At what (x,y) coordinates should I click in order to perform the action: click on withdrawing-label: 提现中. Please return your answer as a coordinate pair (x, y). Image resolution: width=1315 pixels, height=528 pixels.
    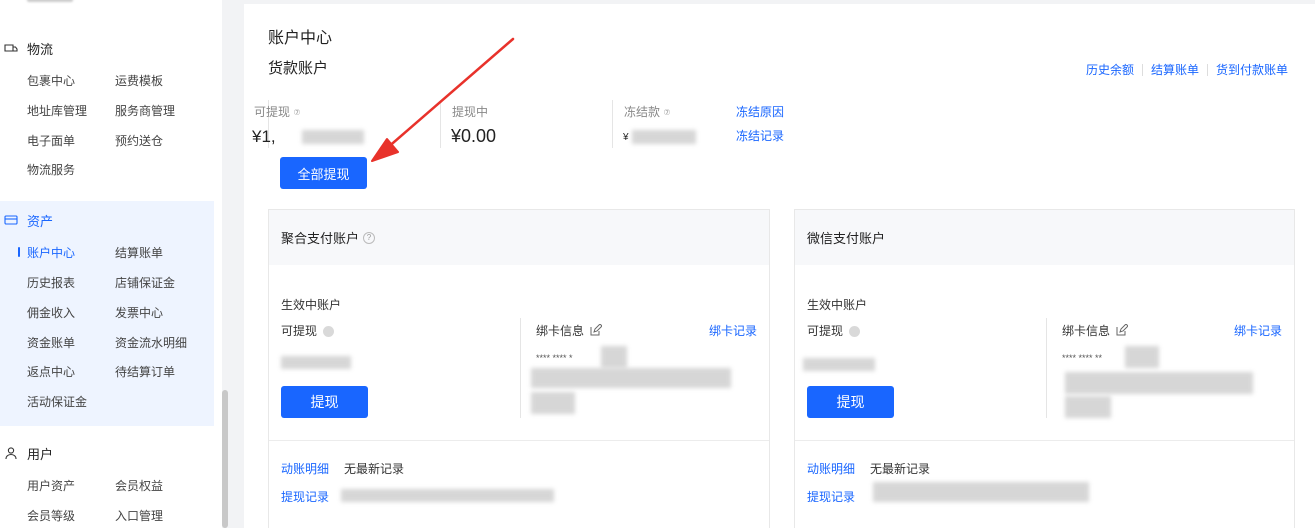
    Looking at the image, I should click on (470, 112).